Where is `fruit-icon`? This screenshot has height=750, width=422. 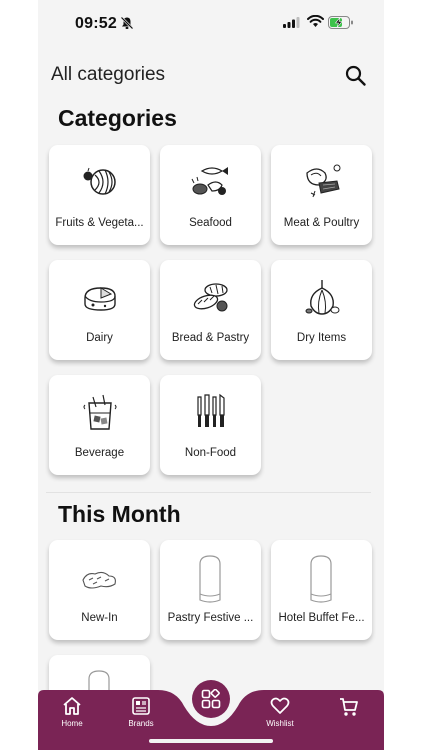
fruit-icon is located at coordinates (99, 181).